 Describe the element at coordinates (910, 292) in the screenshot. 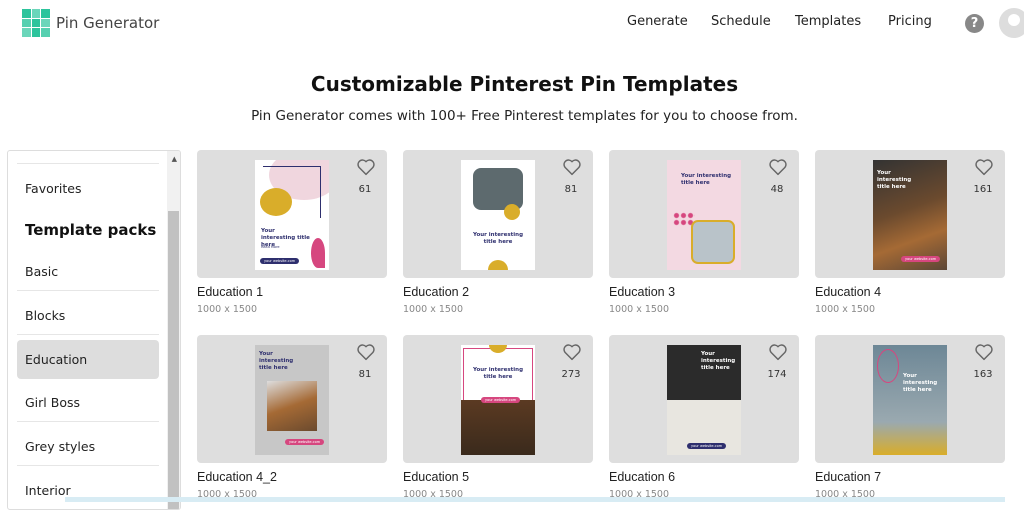

I see `template-name: Education 4` at that location.